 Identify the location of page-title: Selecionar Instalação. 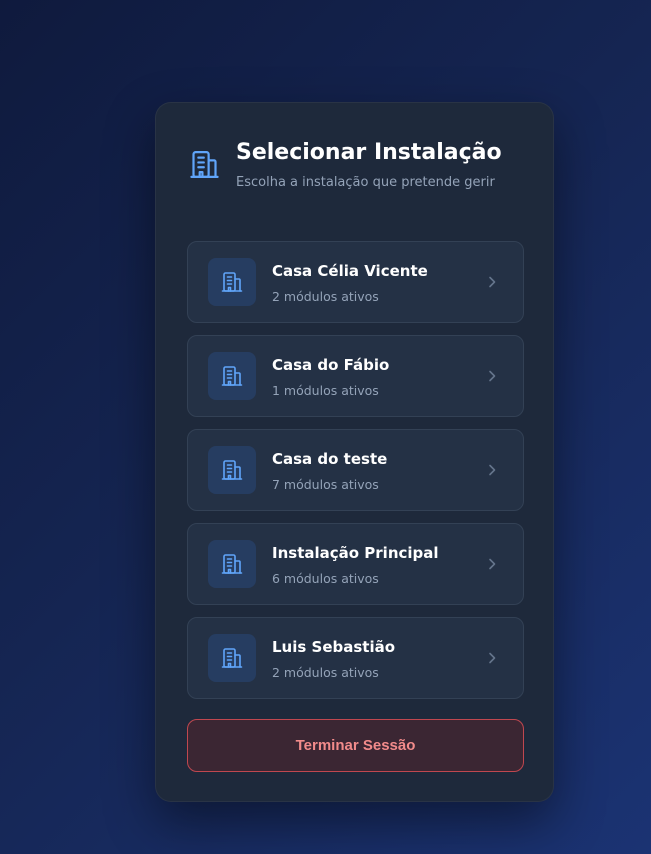
(369, 152).